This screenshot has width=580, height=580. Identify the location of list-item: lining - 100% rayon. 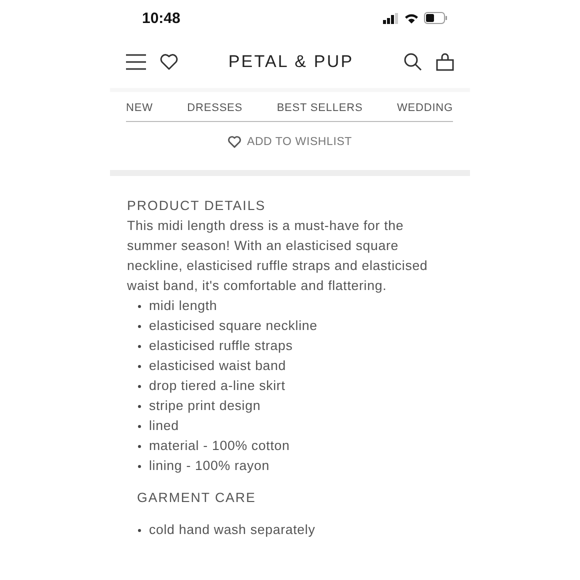
(209, 465).